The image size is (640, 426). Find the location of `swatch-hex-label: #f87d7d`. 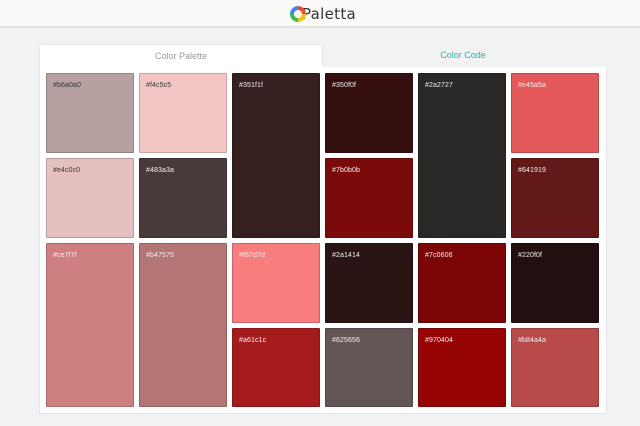

swatch-hex-label: #f87d7d is located at coordinates (252, 255).